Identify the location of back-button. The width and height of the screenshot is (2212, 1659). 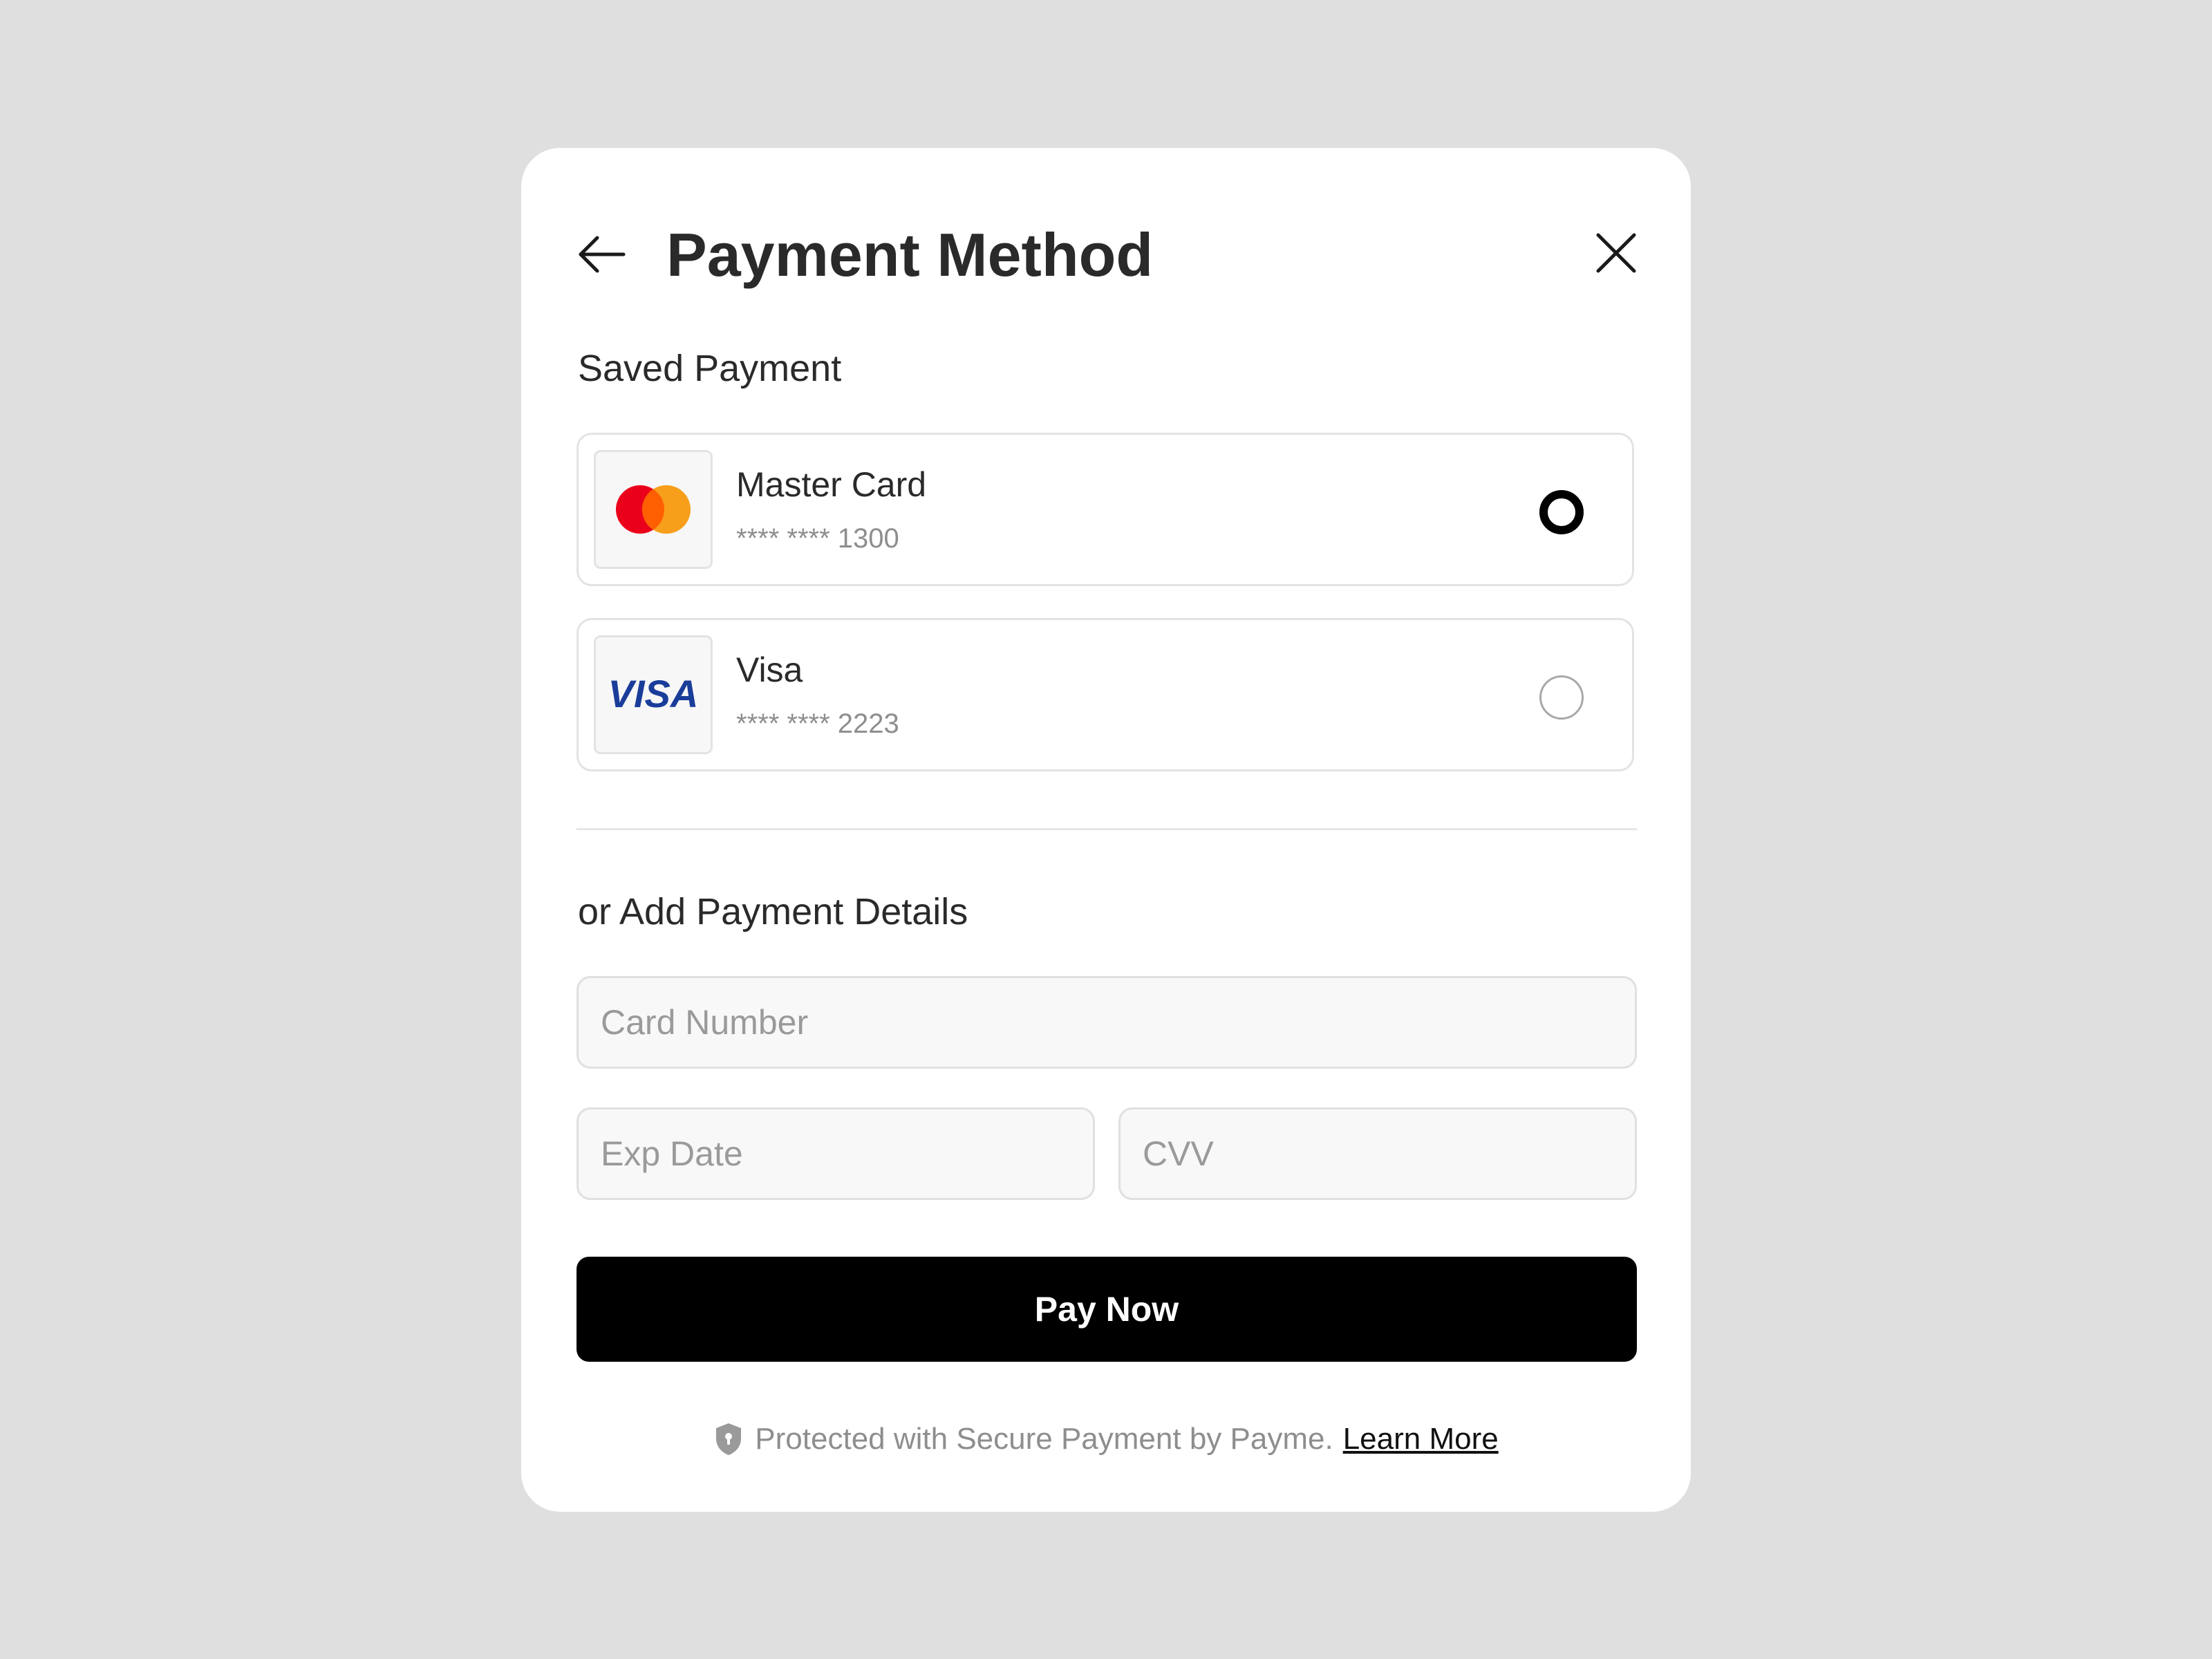
(602, 255).